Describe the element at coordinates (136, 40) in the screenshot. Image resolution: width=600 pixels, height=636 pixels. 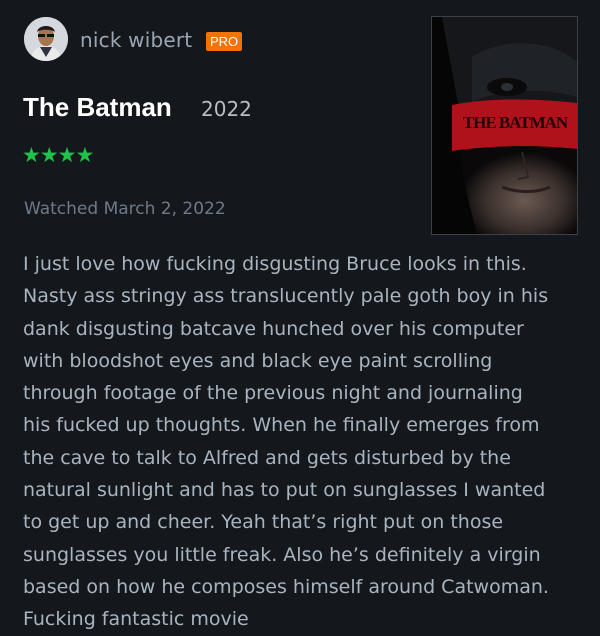
I see `author-name: nick wibert` at that location.